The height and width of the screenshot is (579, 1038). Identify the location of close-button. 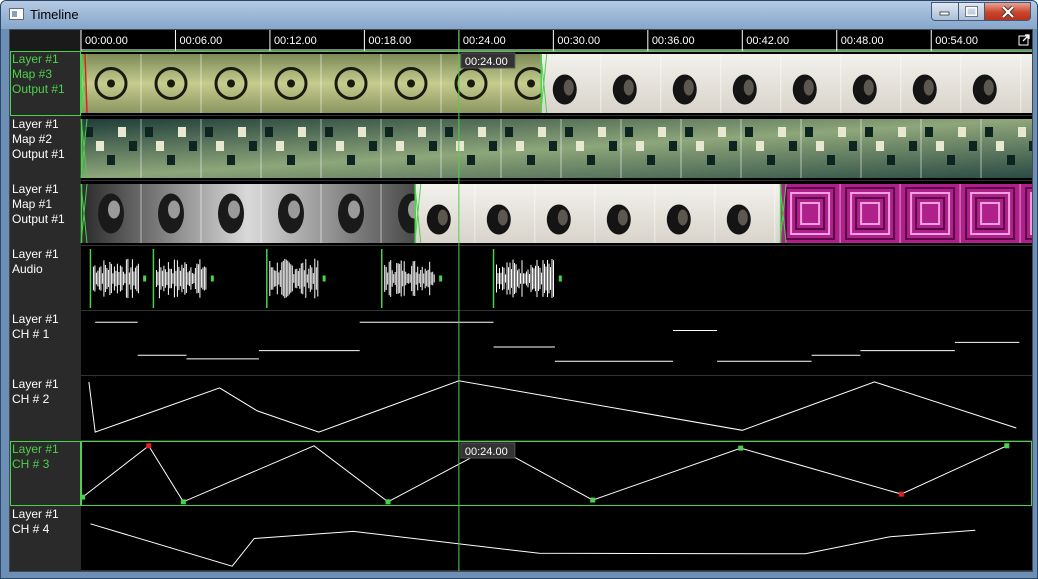
(1007, 11).